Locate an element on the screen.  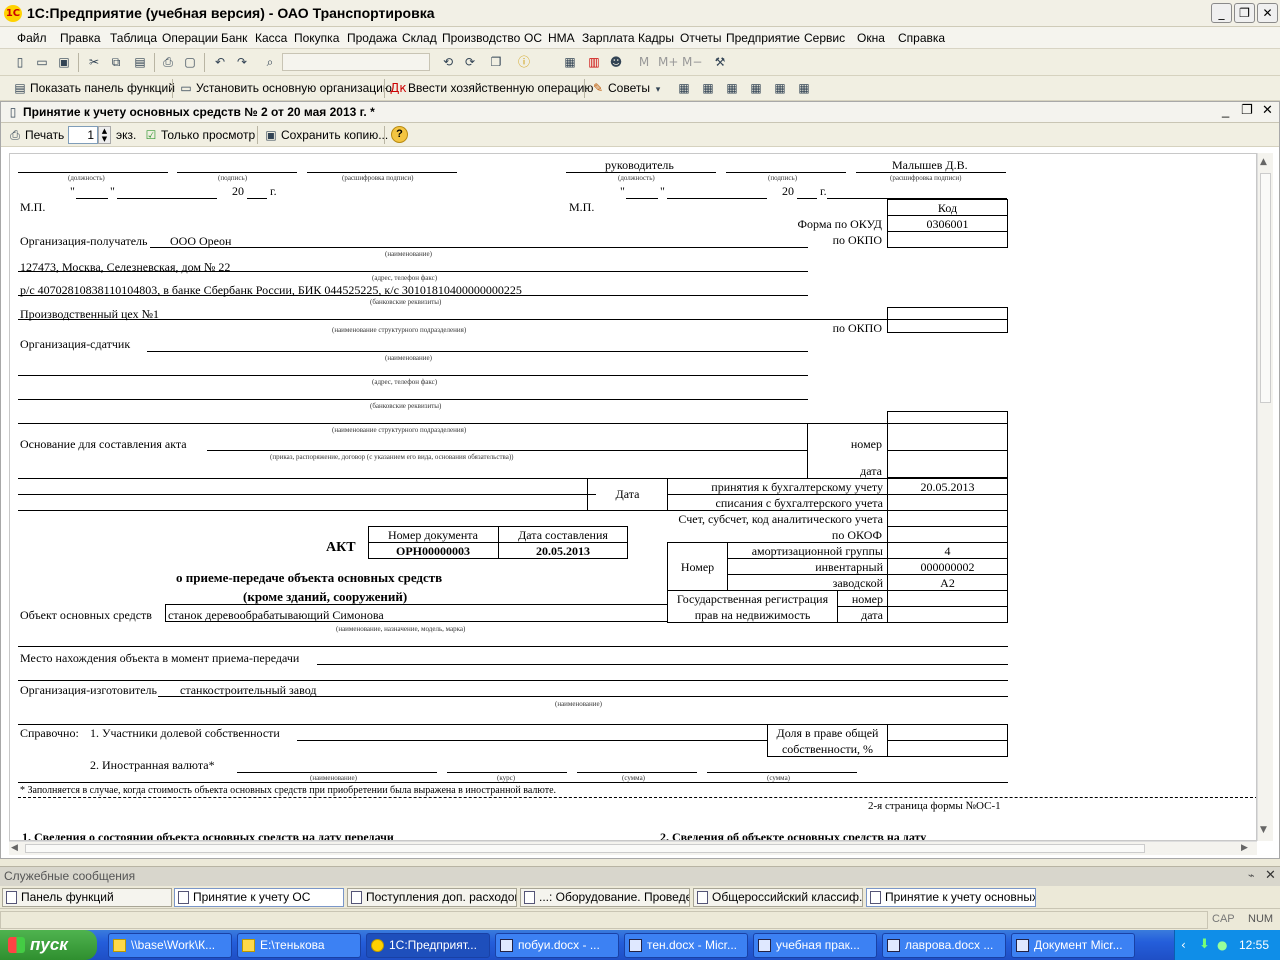
paste-icon: ▤ is located at coordinates (140, 62).